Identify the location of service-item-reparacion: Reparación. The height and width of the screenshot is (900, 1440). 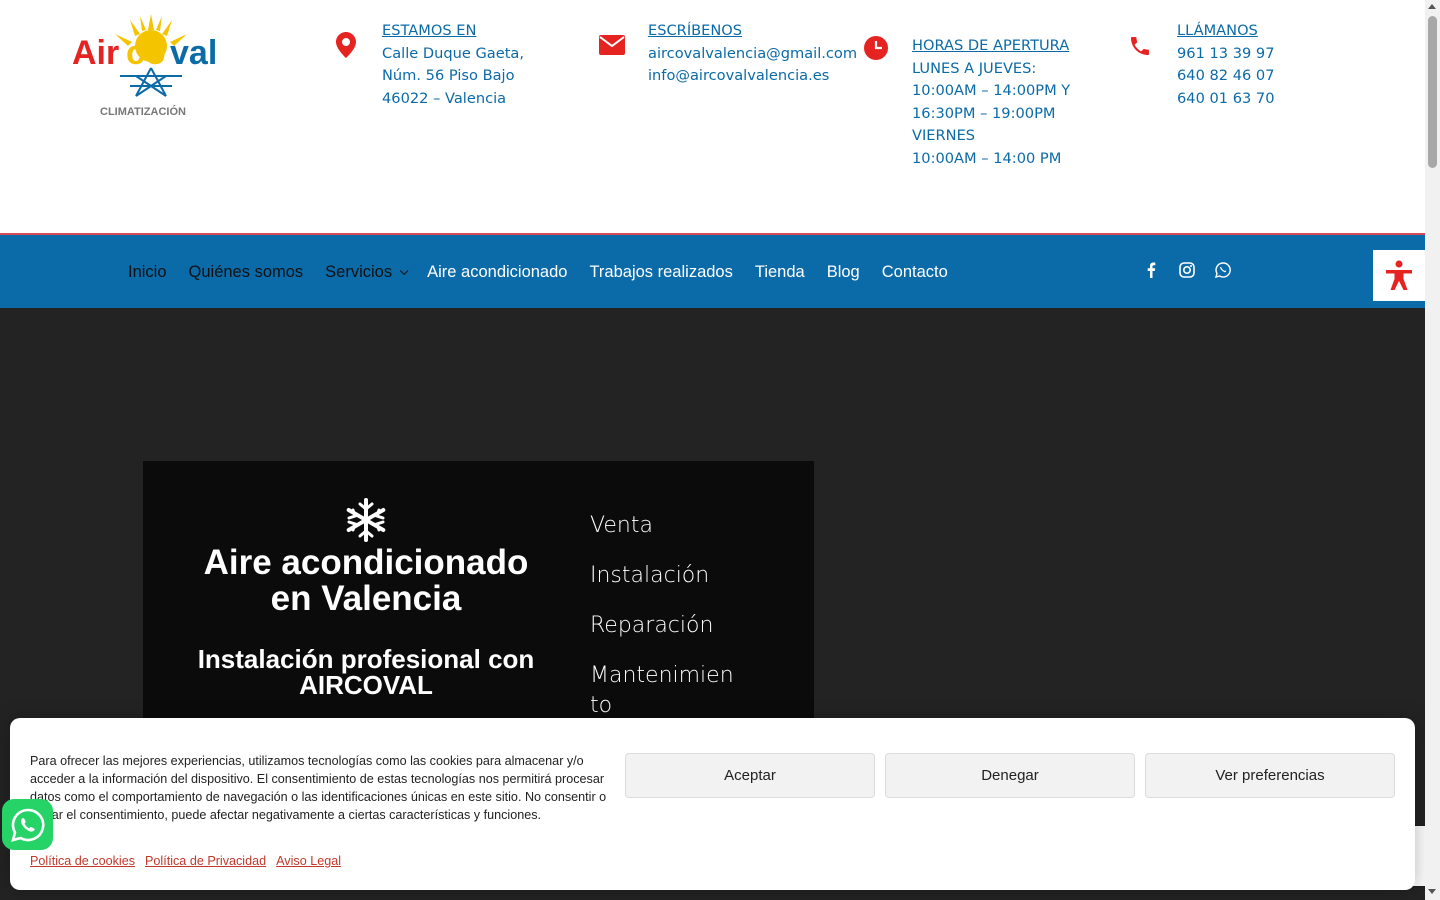
(652, 625).